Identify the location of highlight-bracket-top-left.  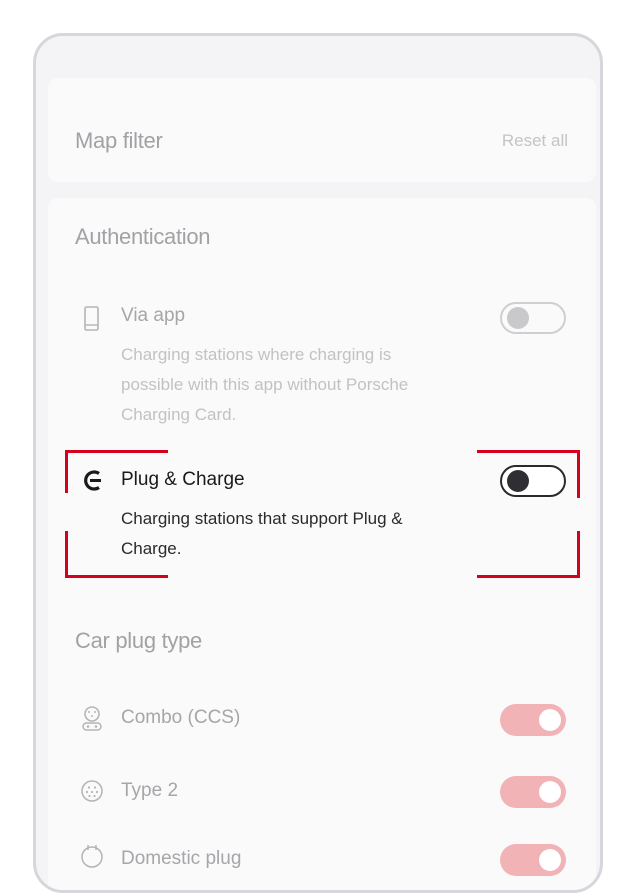
(116, 471).